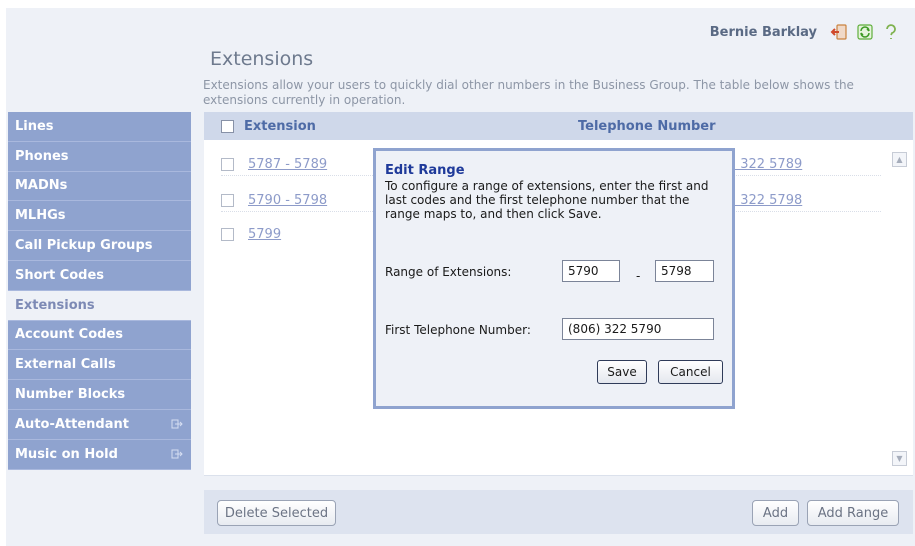  Describe the element at coordinates (40, 216) in the screenshot. I see `sidebar-item-label: MLHGs` at that location.